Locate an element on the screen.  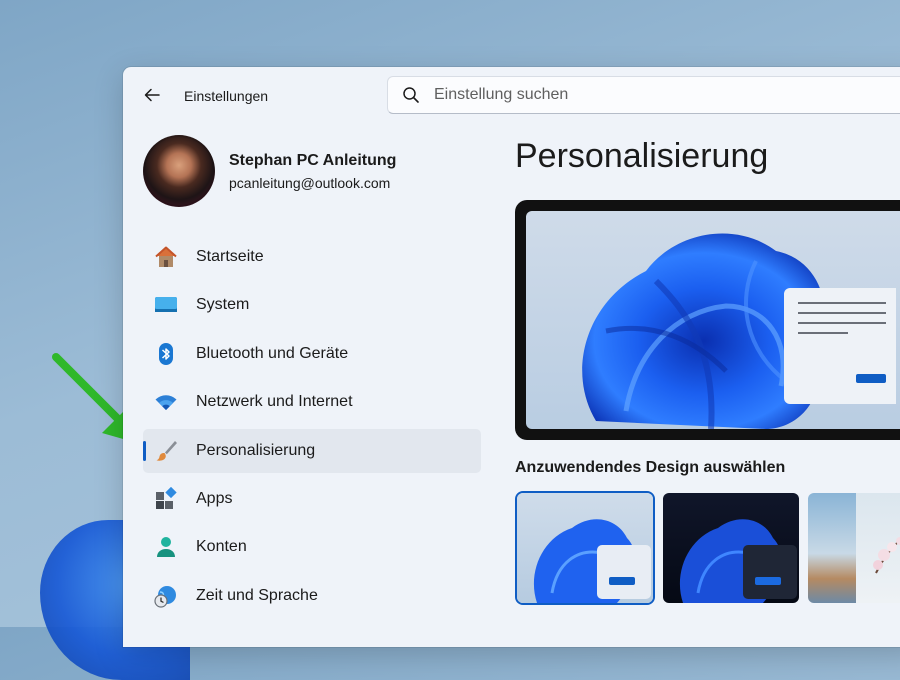
app-title: Einstellungen is located at coordinates (226, 96).